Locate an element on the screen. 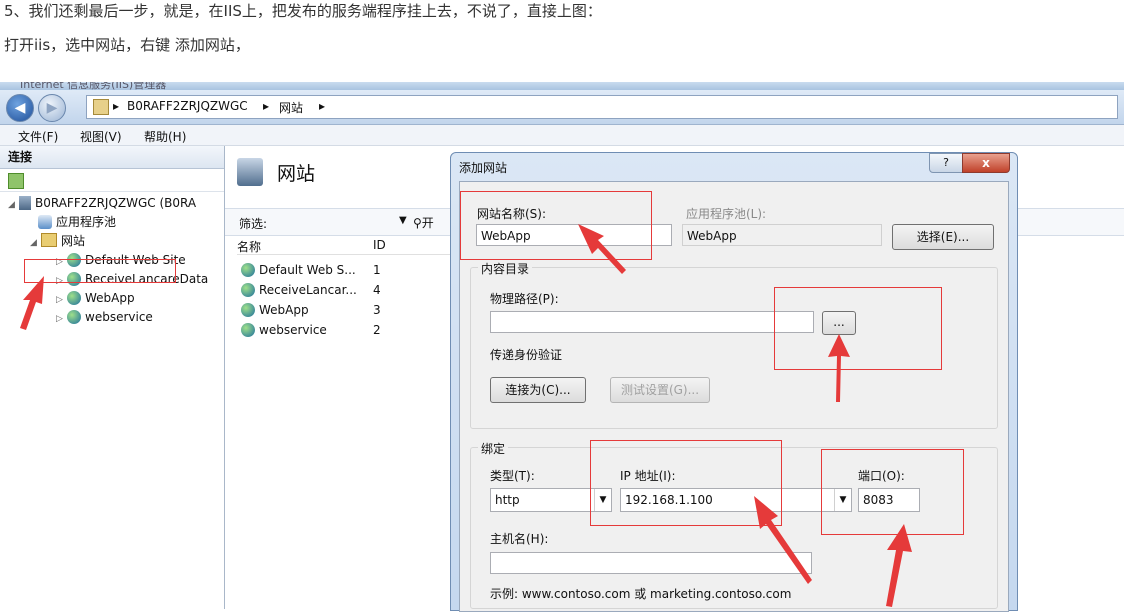 The width and height of the screenshot is (1124, 612). tree-sites-label: 网站 is located at coordinates (73, 241).